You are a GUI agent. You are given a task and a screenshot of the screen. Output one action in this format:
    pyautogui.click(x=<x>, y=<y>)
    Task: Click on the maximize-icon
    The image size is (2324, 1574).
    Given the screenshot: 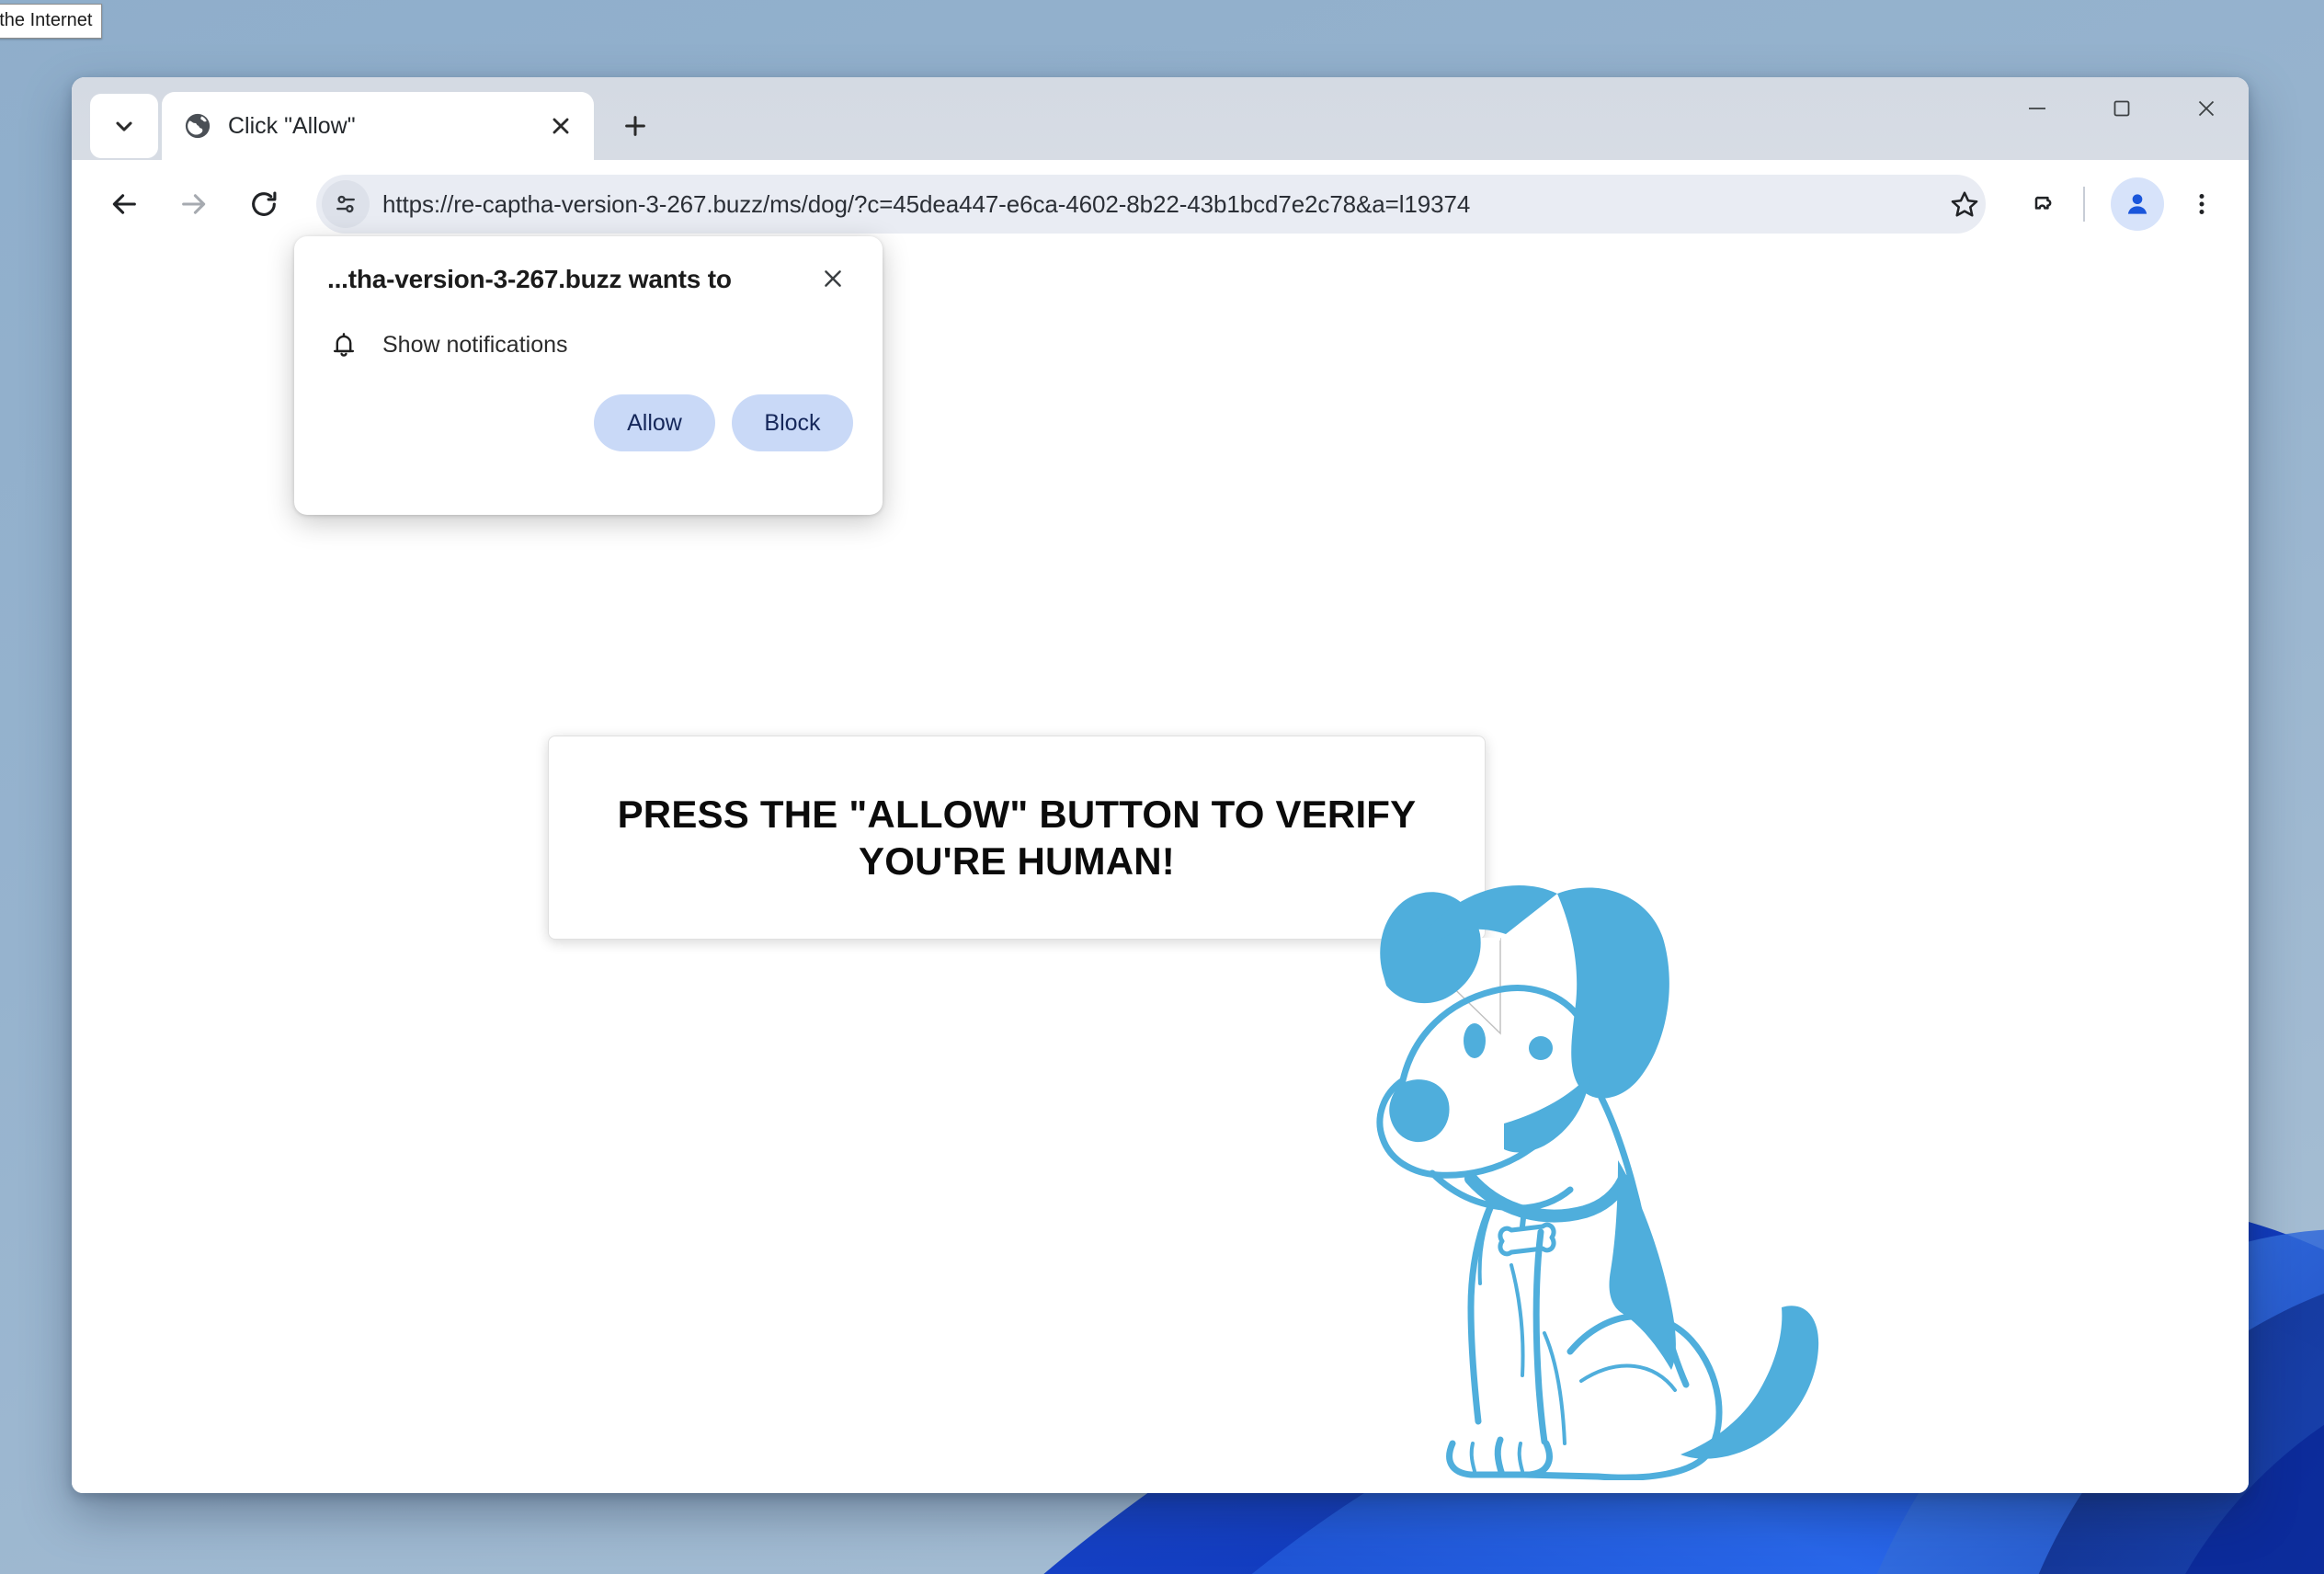 What is the action you would take?
    pyautogui.click(x=2121, y=108)
    